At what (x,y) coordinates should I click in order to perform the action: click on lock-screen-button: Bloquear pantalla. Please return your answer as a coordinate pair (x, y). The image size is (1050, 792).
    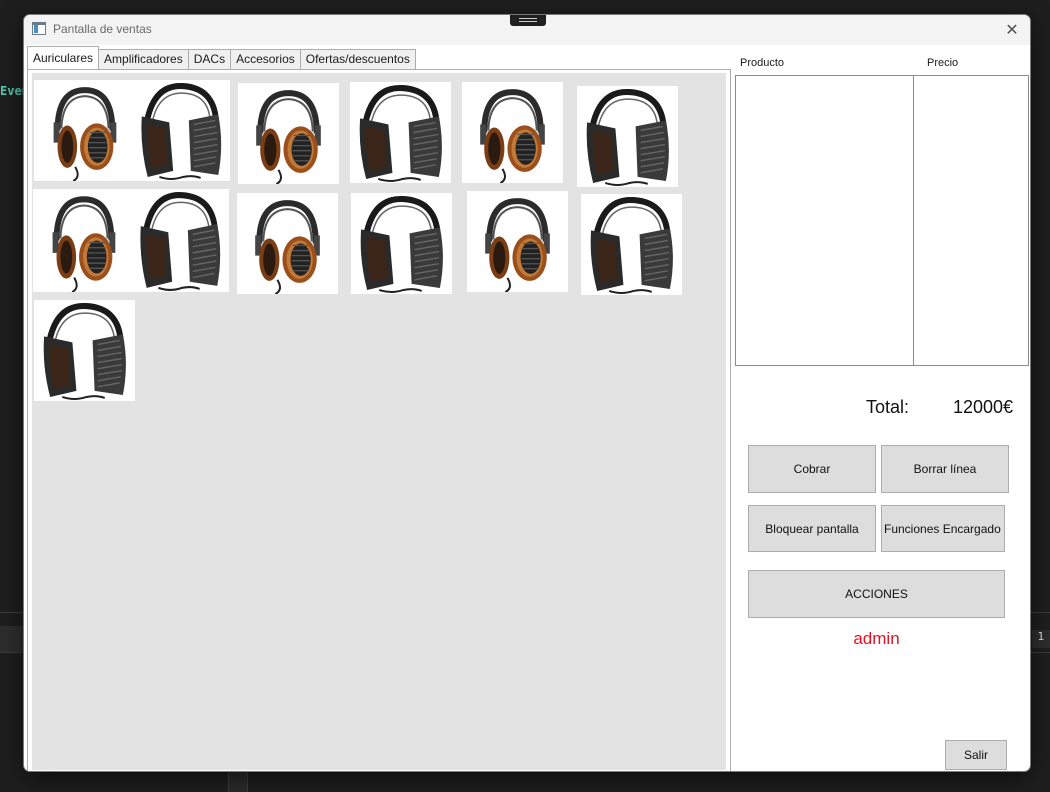
    Looking at the image, I should click on (812, 528).